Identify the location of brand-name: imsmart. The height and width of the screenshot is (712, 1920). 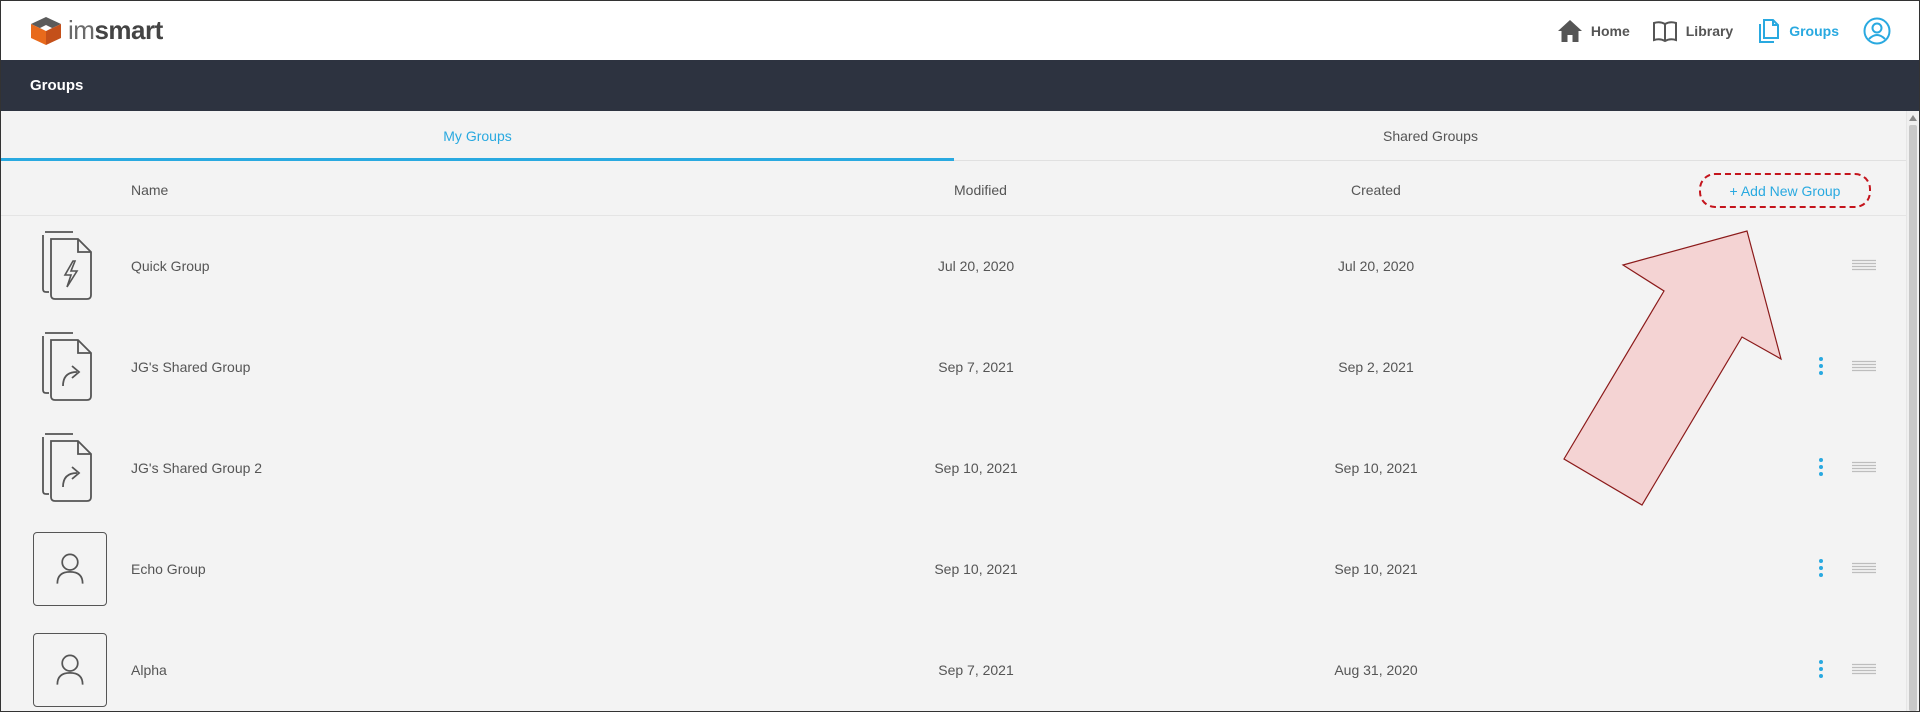
(115, 30).